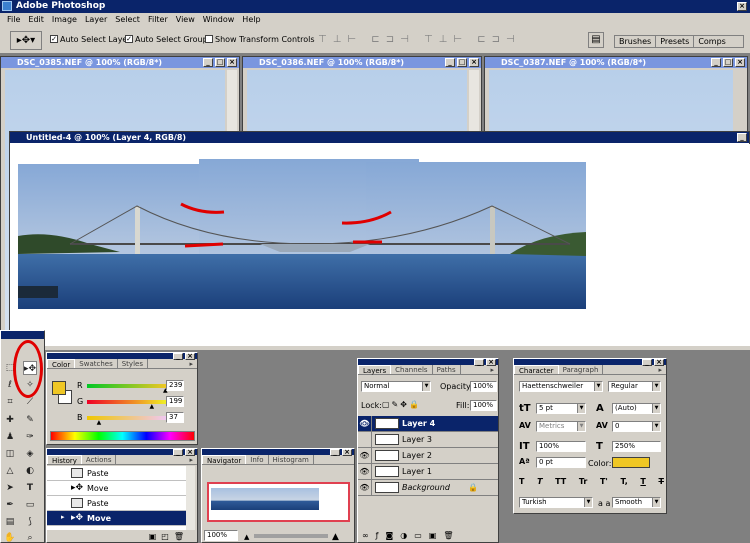  Describe the element at coordinates (96, 363) in the screenshot. I see `tab-swatches: Swatches` at that location.